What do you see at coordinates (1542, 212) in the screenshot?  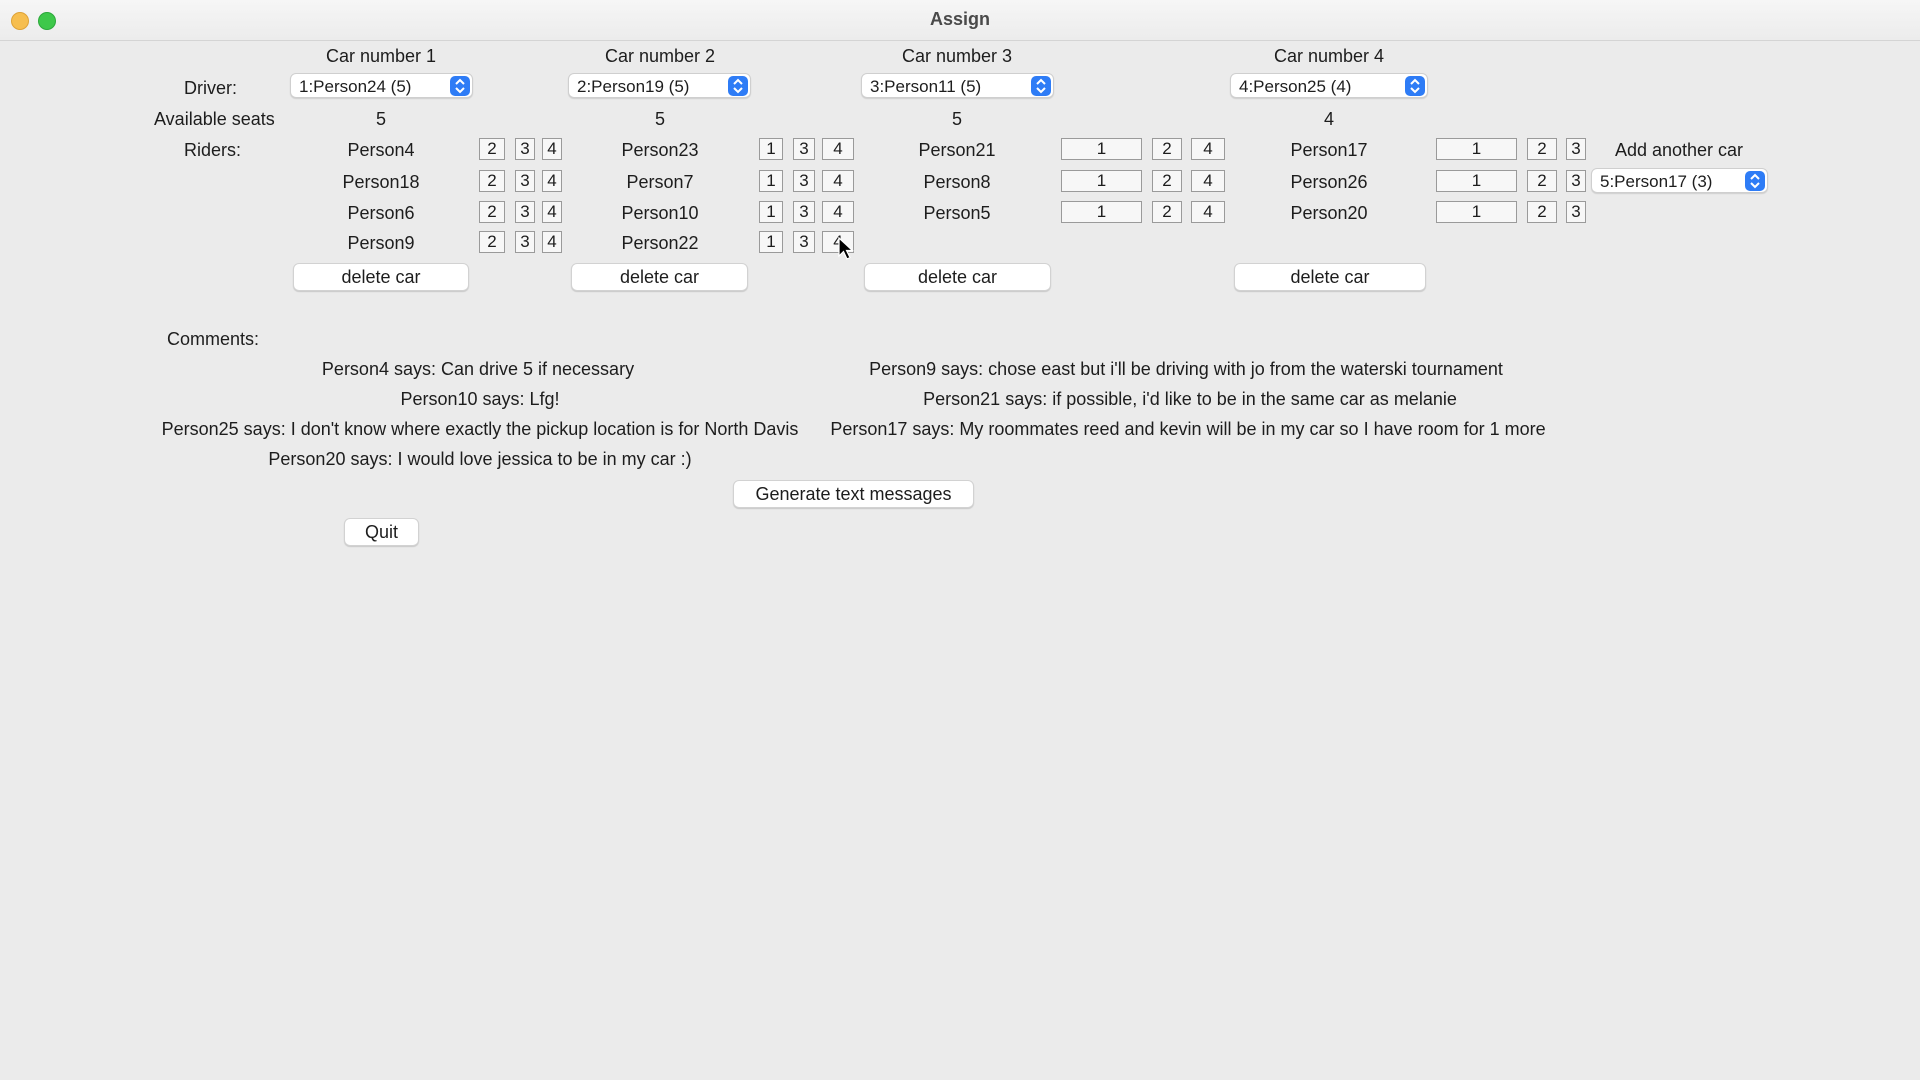 I see `car-4-rider-3-move-button: 2` at bounding box center [1542, 212].